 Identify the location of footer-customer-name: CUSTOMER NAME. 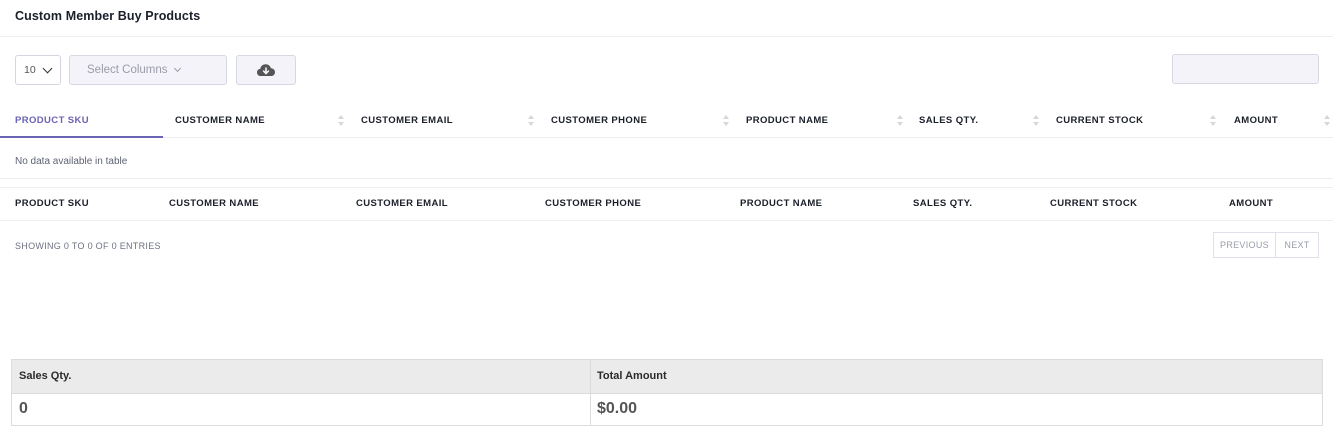
(214, 203).